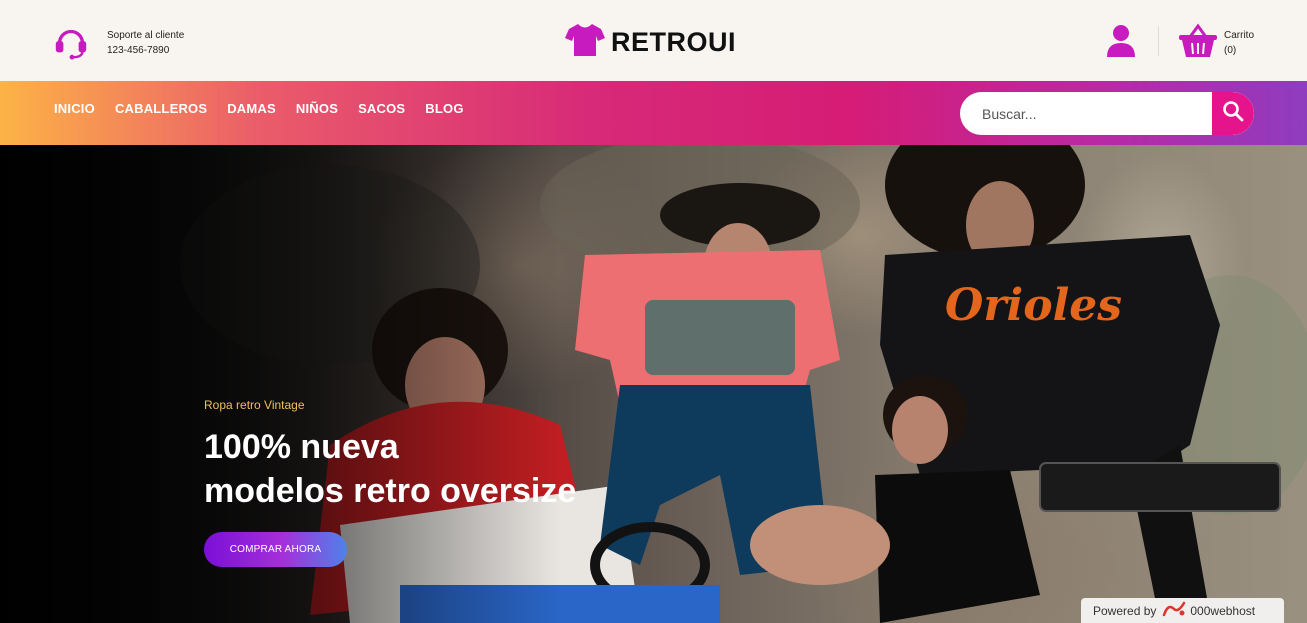  I want to click on powered-by-badge: Powered by 000webhost, so click(1182, 610).